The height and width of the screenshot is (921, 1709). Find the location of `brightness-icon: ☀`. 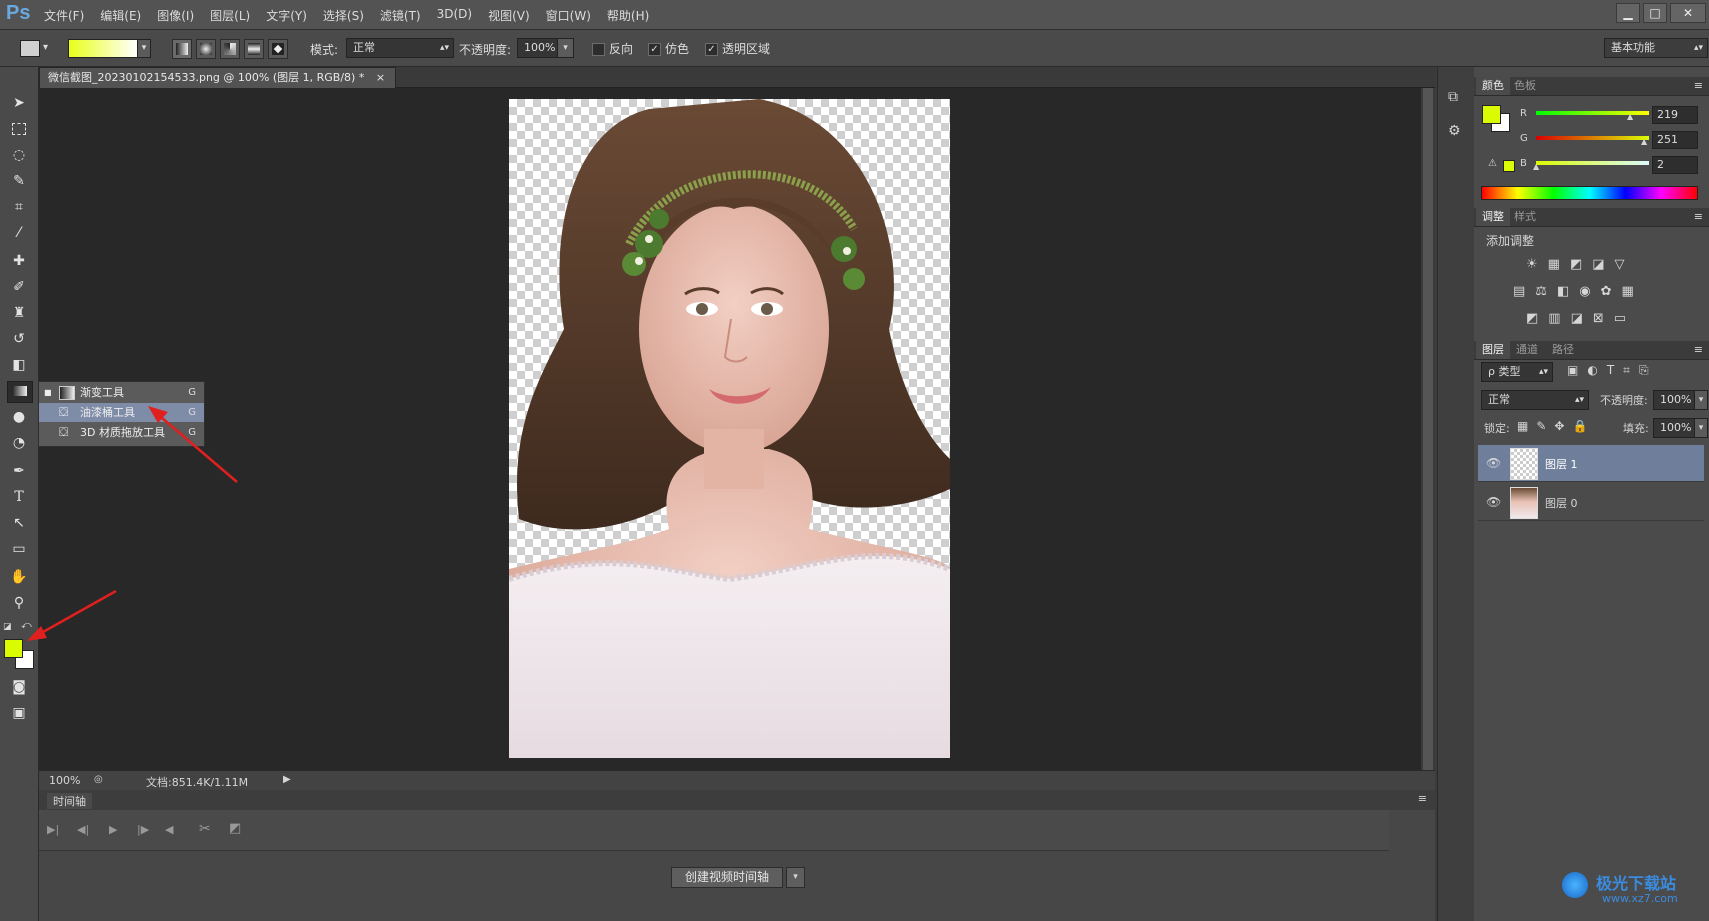

brightness-icon: ☀ is located at coordinates (1537, 264).